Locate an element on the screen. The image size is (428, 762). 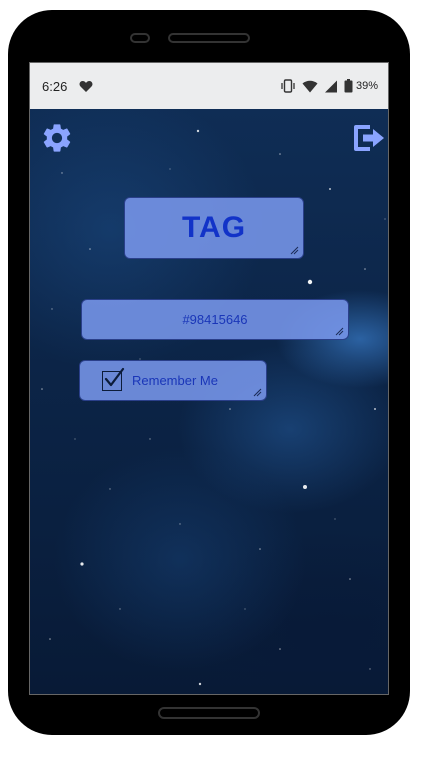
tag-title-box: TAG is located at coordinates (214, 228).